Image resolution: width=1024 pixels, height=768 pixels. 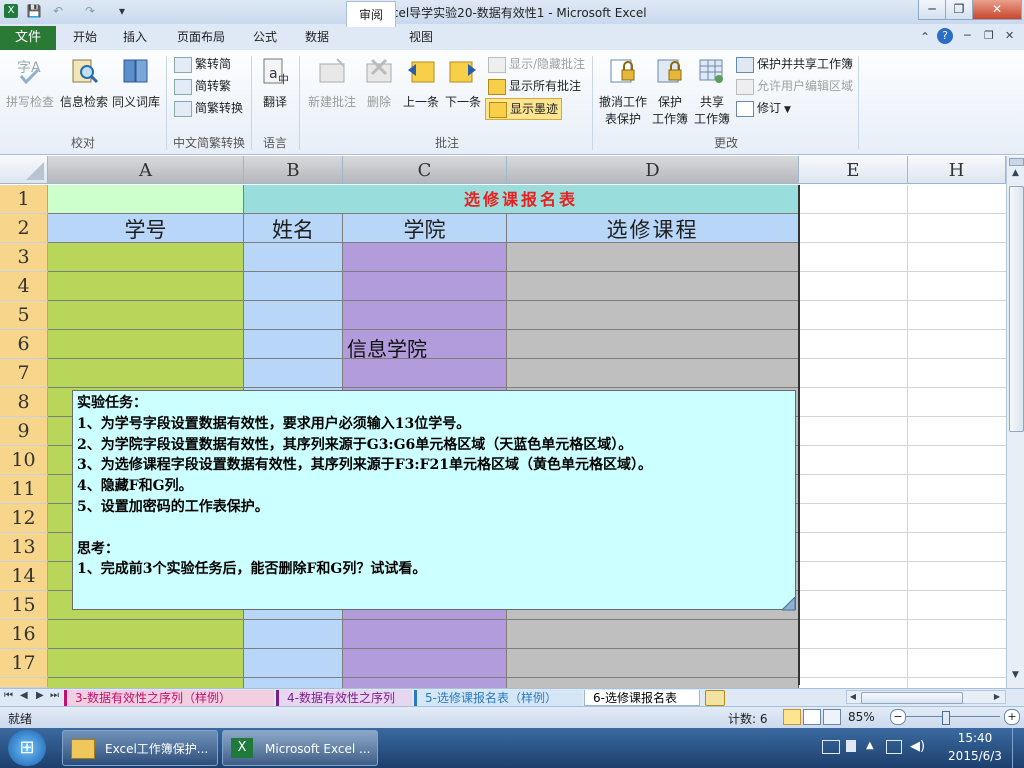 What do you see at coordinates (27, 748) in the screenshot?
I see `start-button: ⊞` at bounding box center [27, 748].